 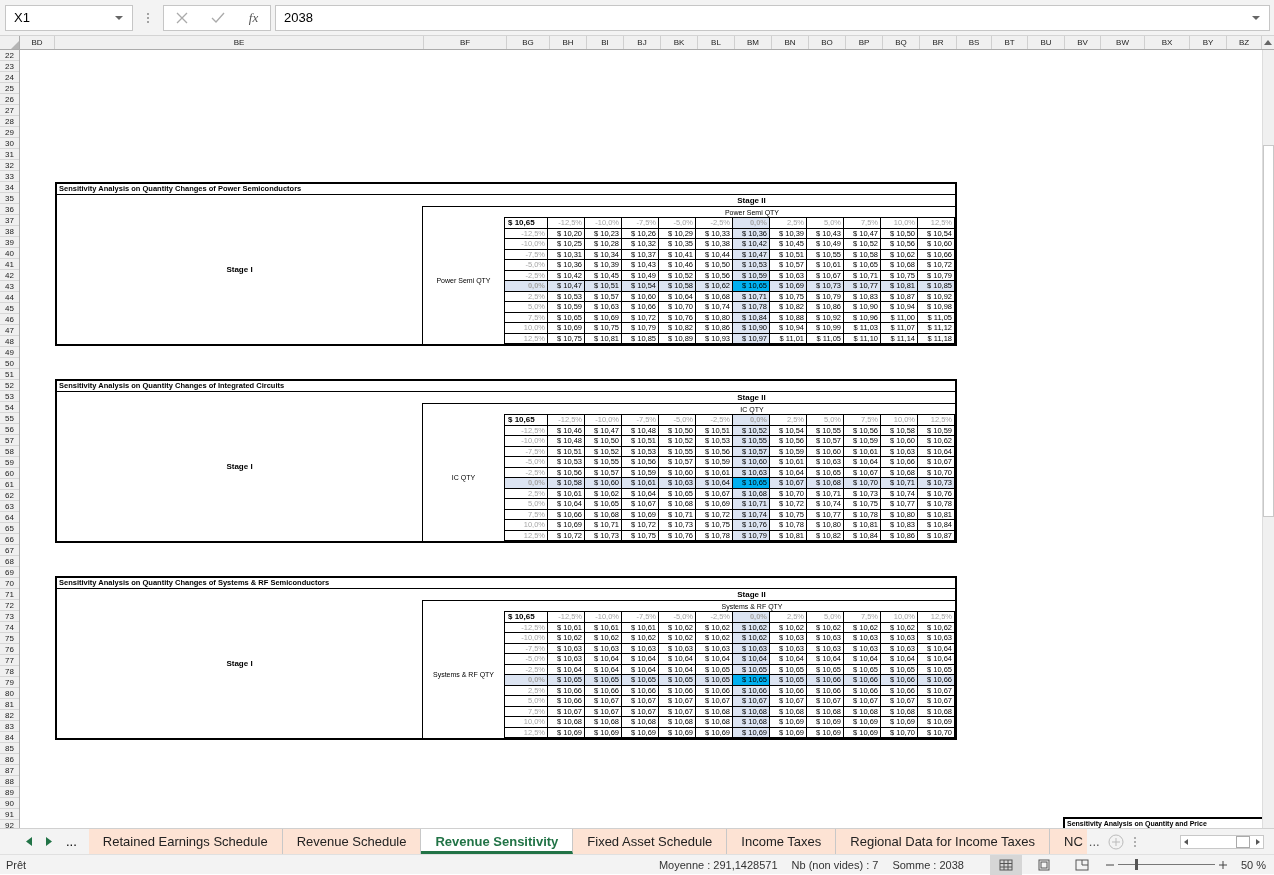 I want to click on column-header: BP, so click(x=864, y=42).